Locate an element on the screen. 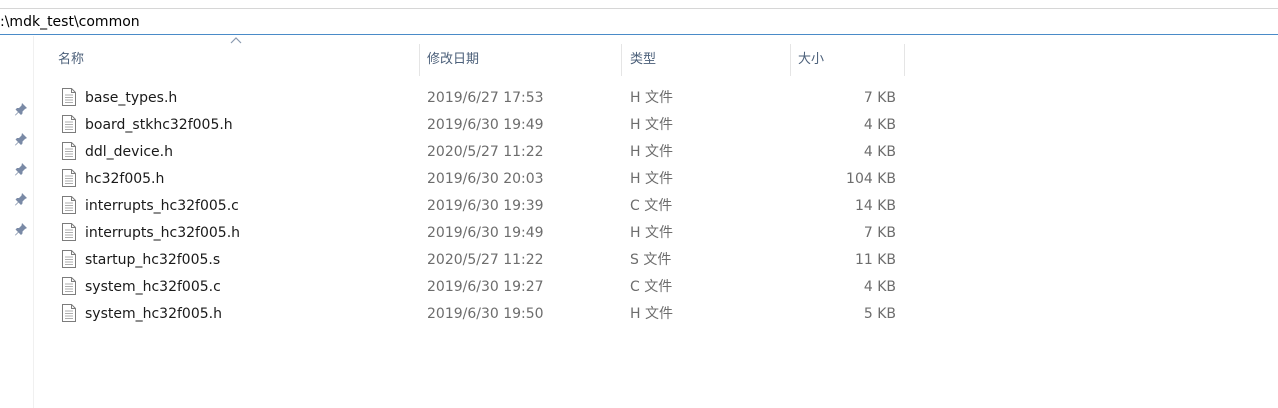 This screenshot has width=1278, height=408. file-name: board_stkhc32f005.h is located at coordinates (159, 125).